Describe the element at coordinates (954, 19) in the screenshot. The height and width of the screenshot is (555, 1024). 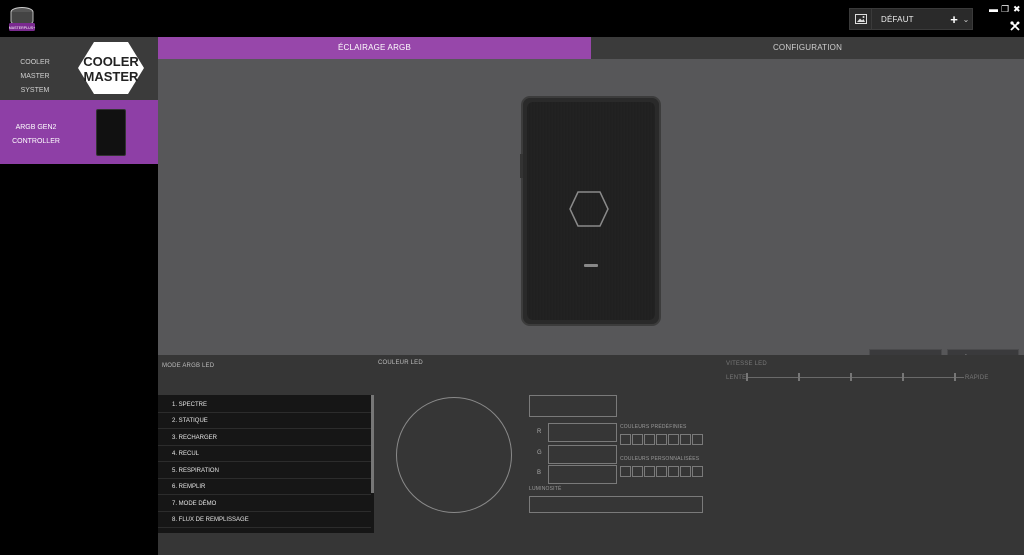
I see `add-profile-button: +` at that location.